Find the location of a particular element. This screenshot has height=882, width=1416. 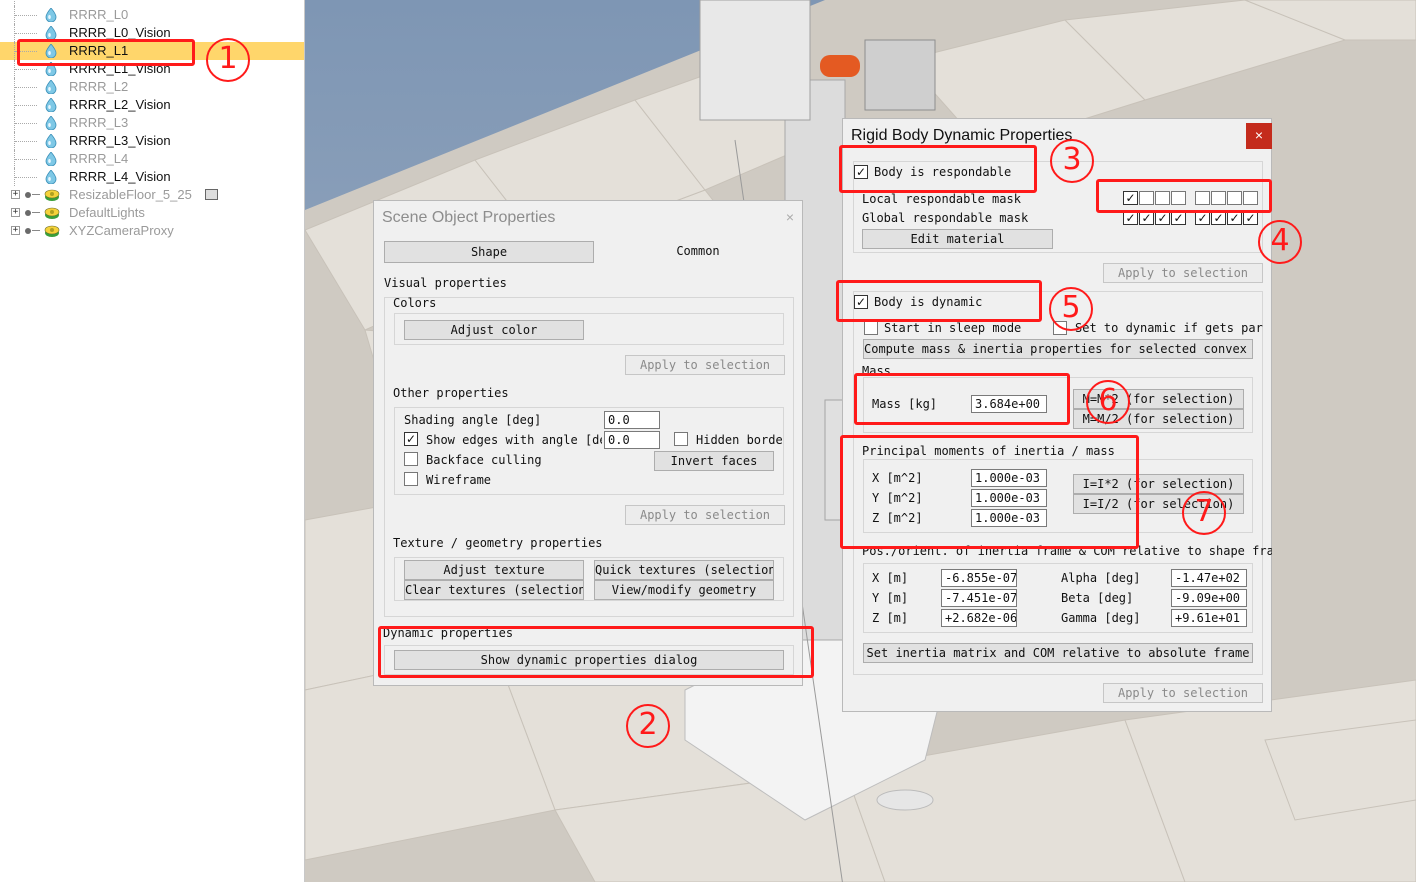

hierarchy-model-label: DefaultLights is located at coordinates (107, 212).